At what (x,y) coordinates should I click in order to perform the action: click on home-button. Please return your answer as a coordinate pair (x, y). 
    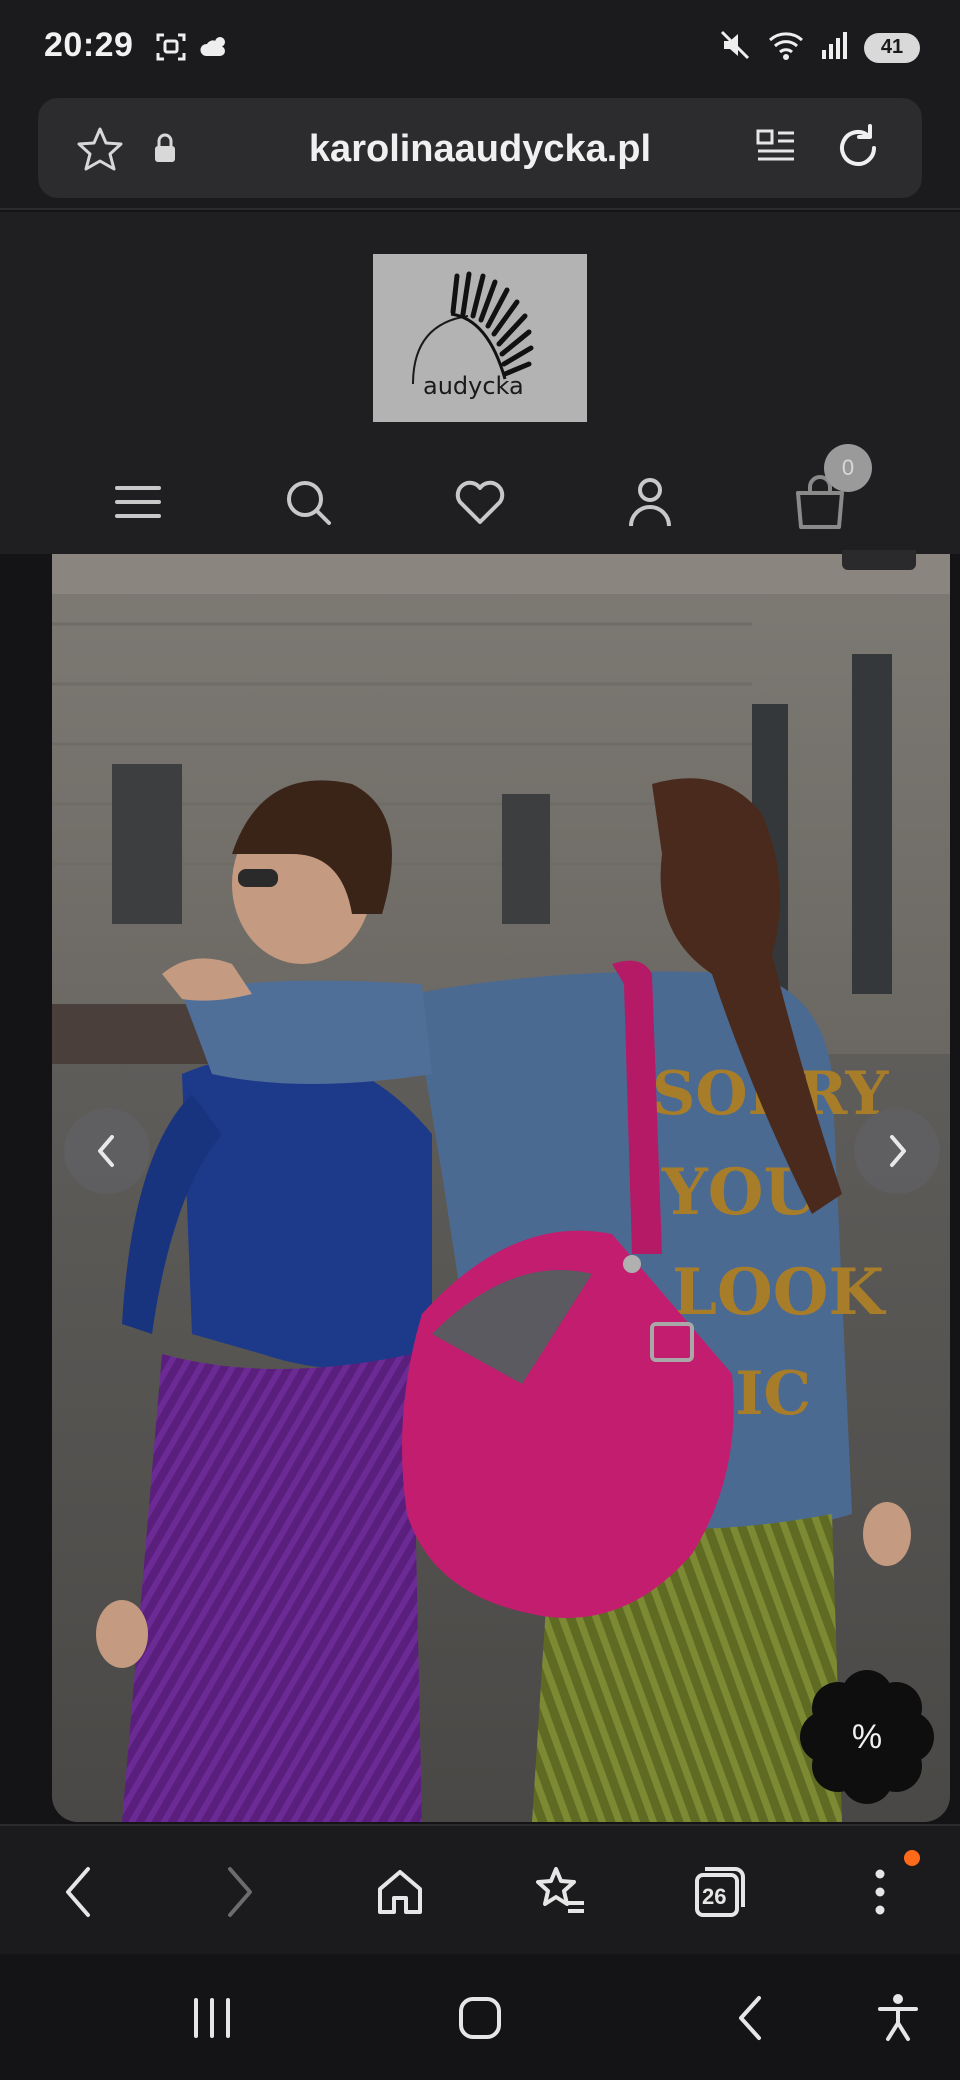
    Looking at the image, I should click on (400, 1892).